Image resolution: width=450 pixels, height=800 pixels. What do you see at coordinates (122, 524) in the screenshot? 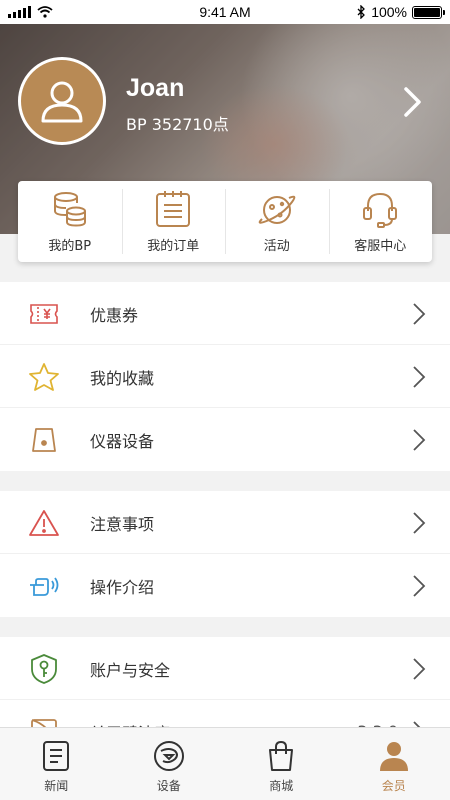
I see `menu-item-label: 注意事项` at bounding box center [122, 524].